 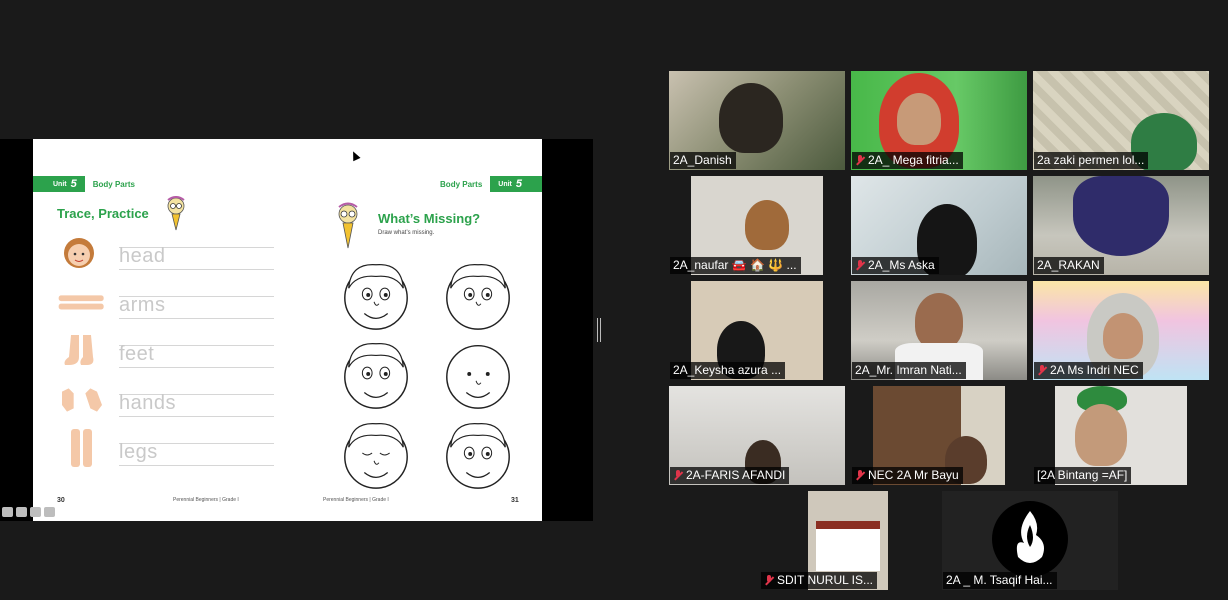 What do you see at coordinates (206, 500) in the screenshot?
I see `left-page-footer: Perennial Beginners | Grade I` at bounding box center [206, 500].